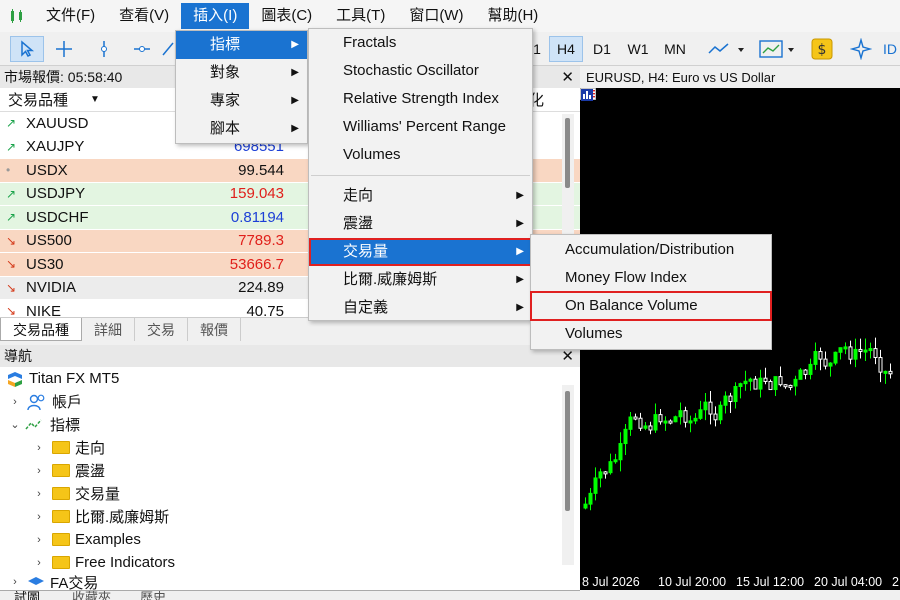  What do you see at coordinates (225, 100) in the screenshot?
I see `menu-item-label: 專家` at bounding box center [225, 100].